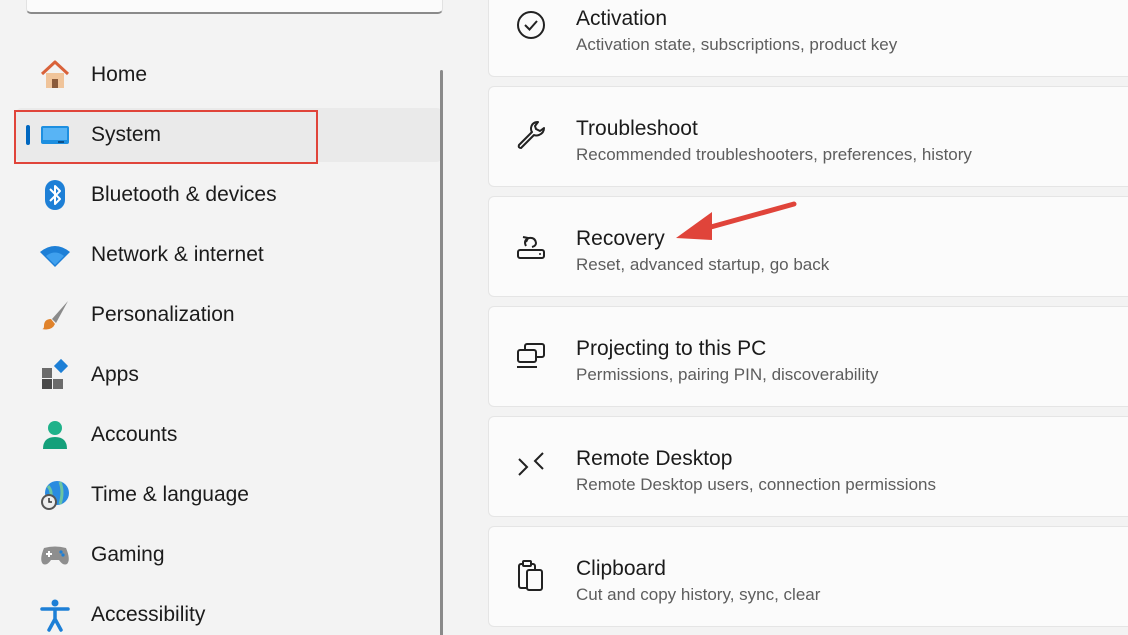 This screenshot has width=1128, height=635. Describe the element at coordinates (115, 374) in the screenshot. I see `sidebar-item-label: Apps` at that location.